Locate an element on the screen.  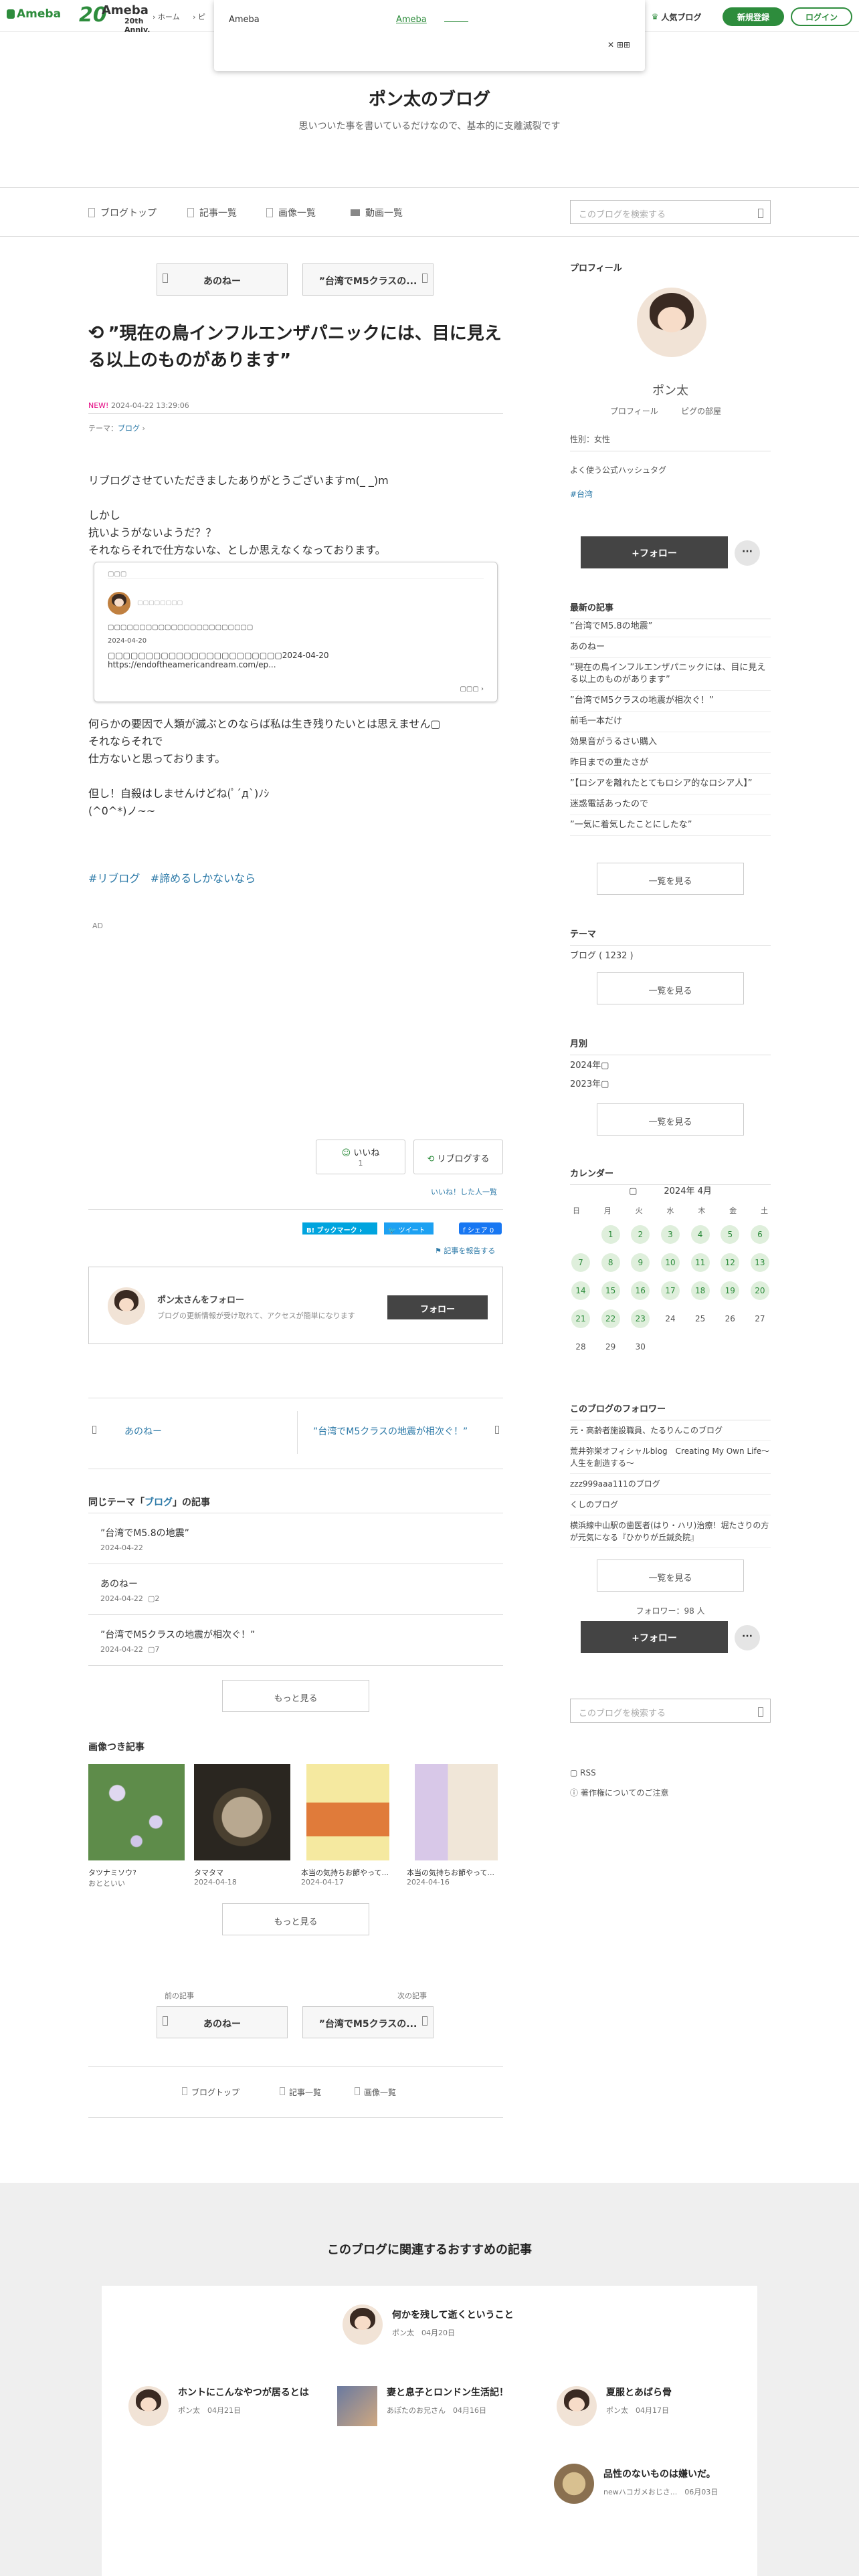
nav-image-list: 画像一覧 is located at coordinates (291, 212).